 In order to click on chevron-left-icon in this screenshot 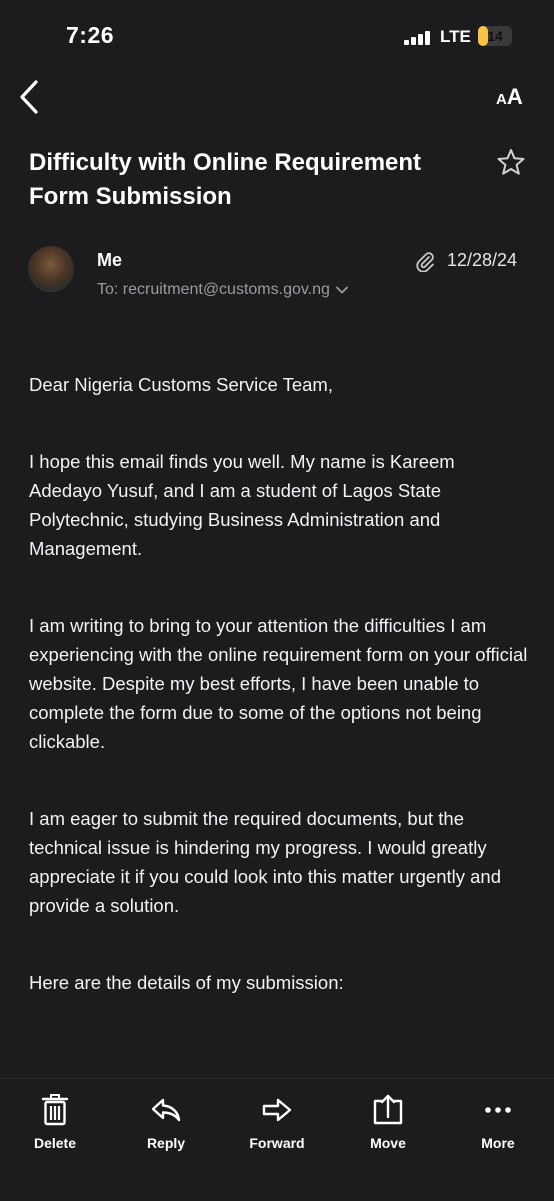, I will do `click(29, 97)`.